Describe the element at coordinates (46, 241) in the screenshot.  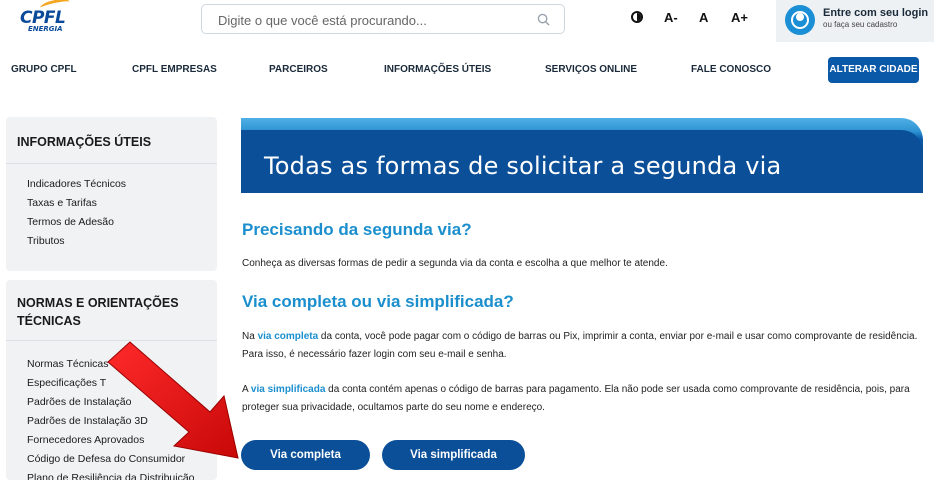
I see `sidebar-item-tributos: Tributos` at that location.